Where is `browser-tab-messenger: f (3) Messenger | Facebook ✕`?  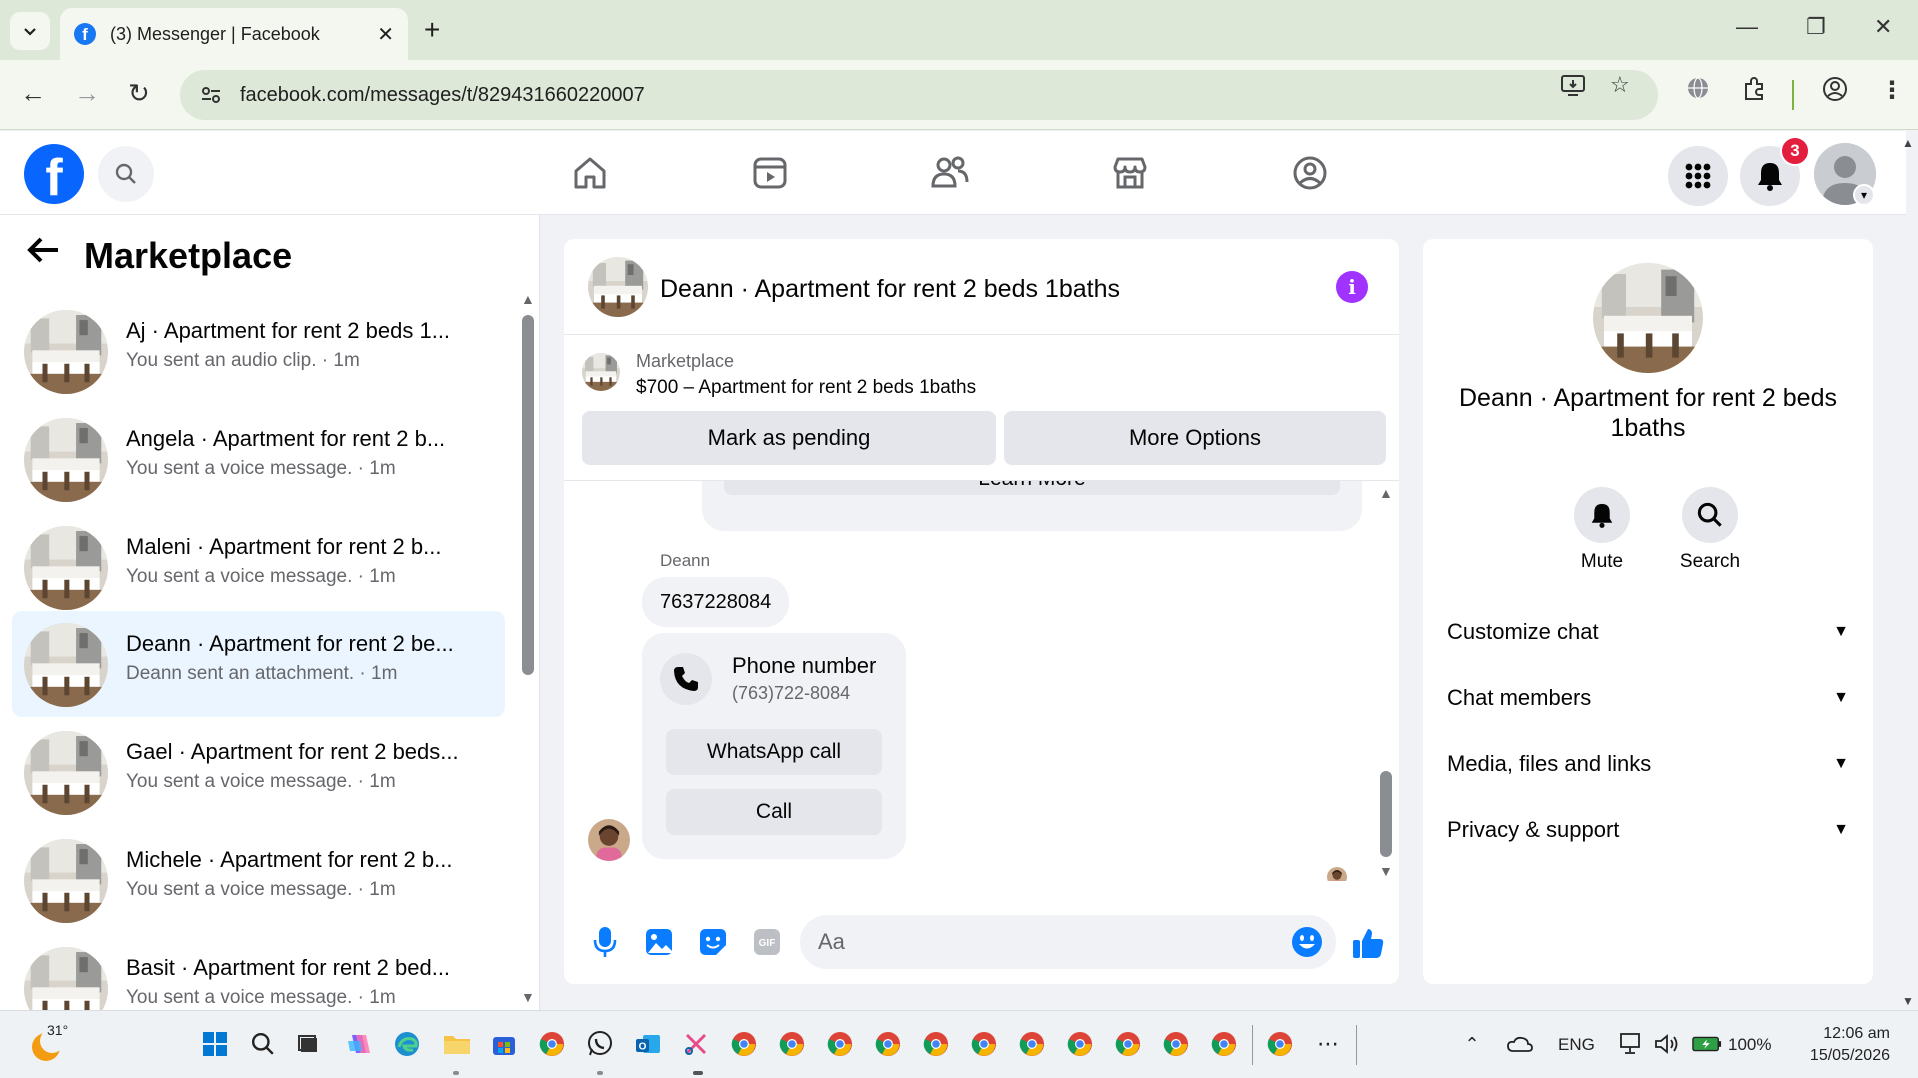 browser-tab-messenger: f (3) Messenger | Facebook ✕ is located at coordinates (234, 34).